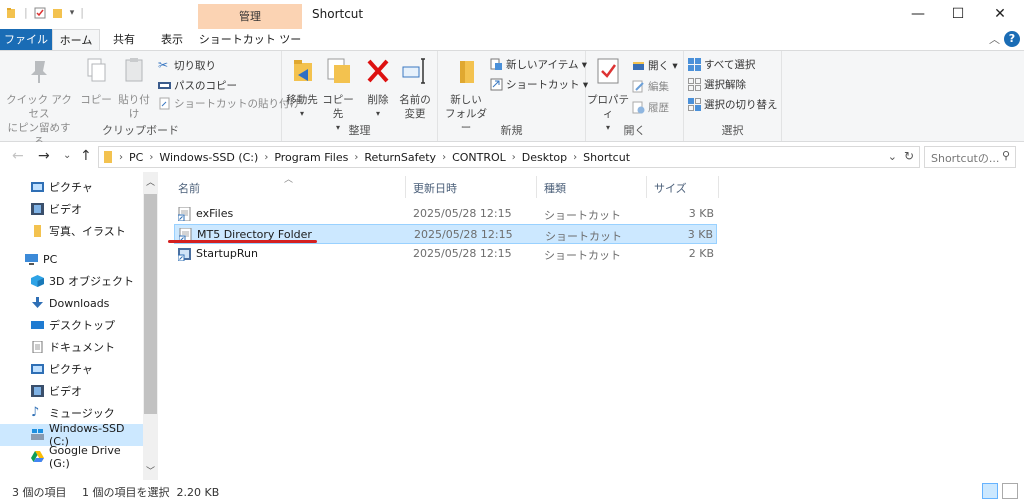 The image size is (1024, 502). I want to click on app-shortcut-icon, so click(184, 254).